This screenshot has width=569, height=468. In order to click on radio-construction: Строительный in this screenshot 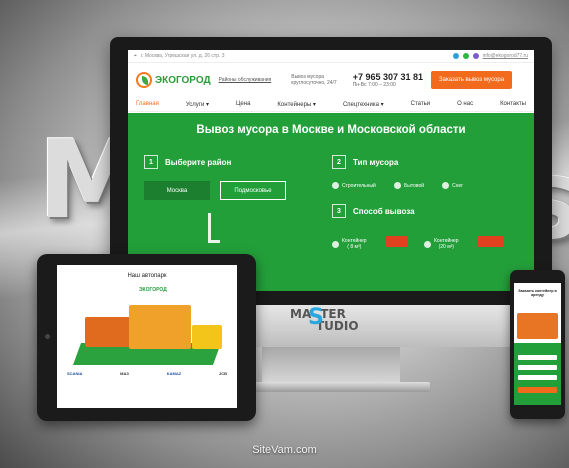, I will do `click(354, 185)`.